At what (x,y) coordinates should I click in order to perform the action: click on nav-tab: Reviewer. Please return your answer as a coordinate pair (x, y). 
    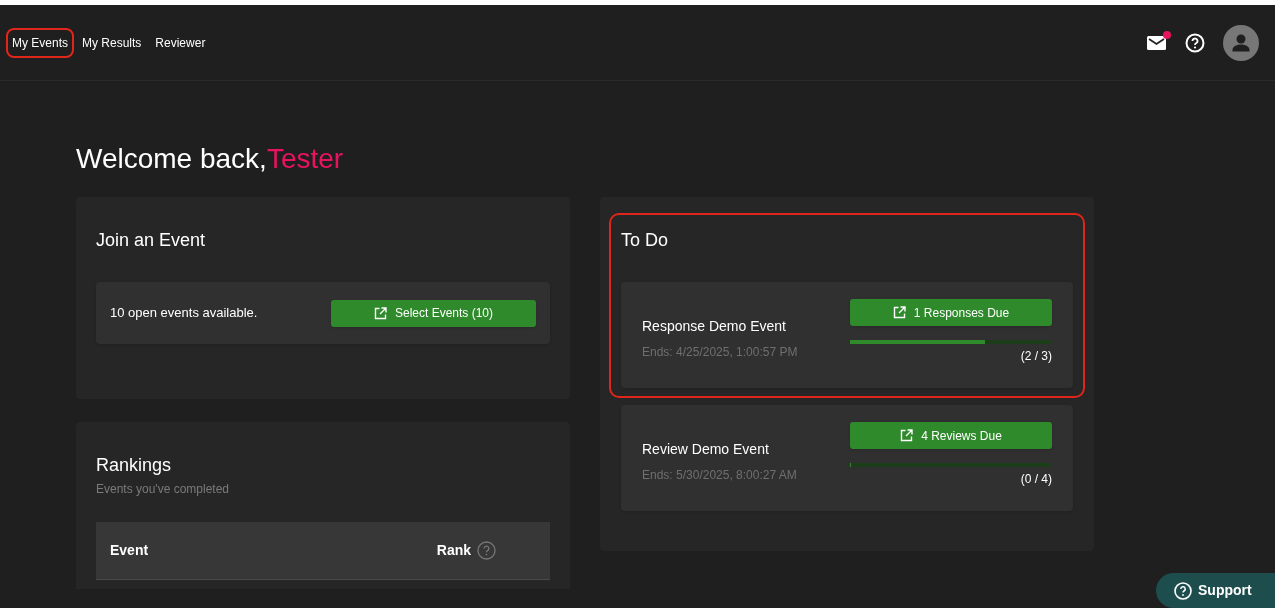
    Looking at the image, I should click on (180, 42).